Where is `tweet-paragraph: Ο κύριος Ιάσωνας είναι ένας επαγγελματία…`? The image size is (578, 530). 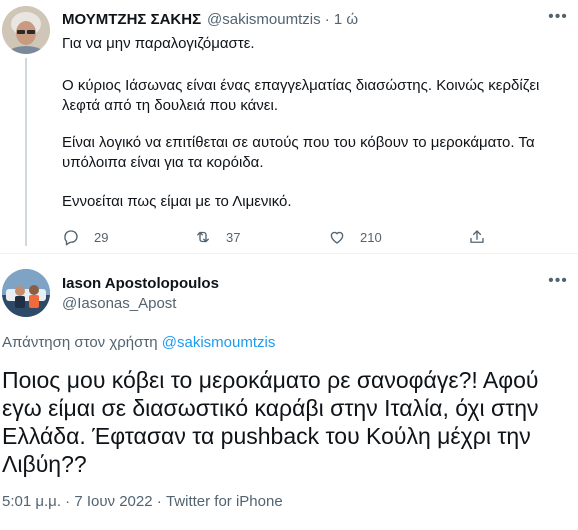
tweet-paragraph: Ο κύριος Ιάσωνας είναι ένας επαγγελματία… is located at coordinates (301, 95).